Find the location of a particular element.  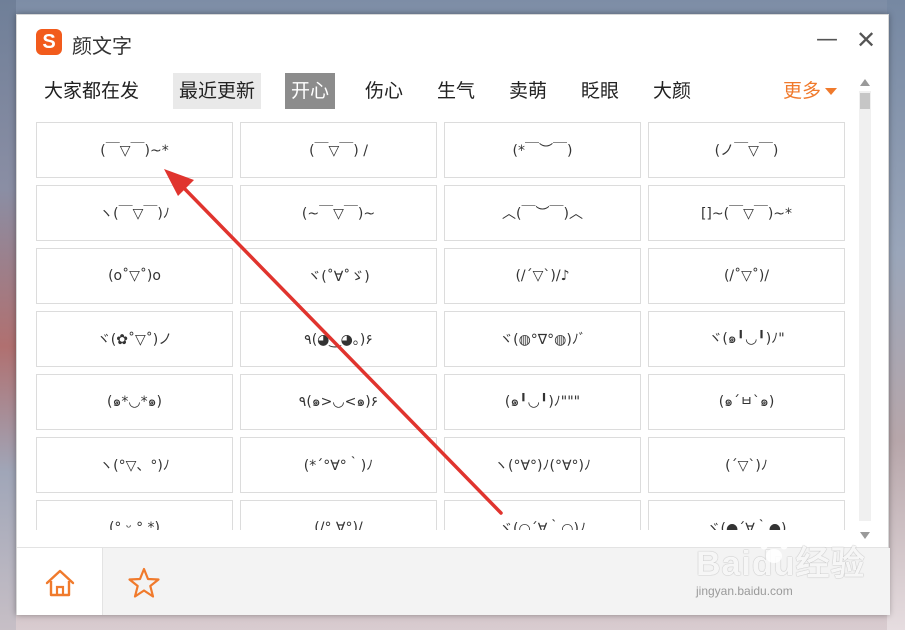

emoticon-cell: (/° ∀°)/ is located at coordinates (338, 515).